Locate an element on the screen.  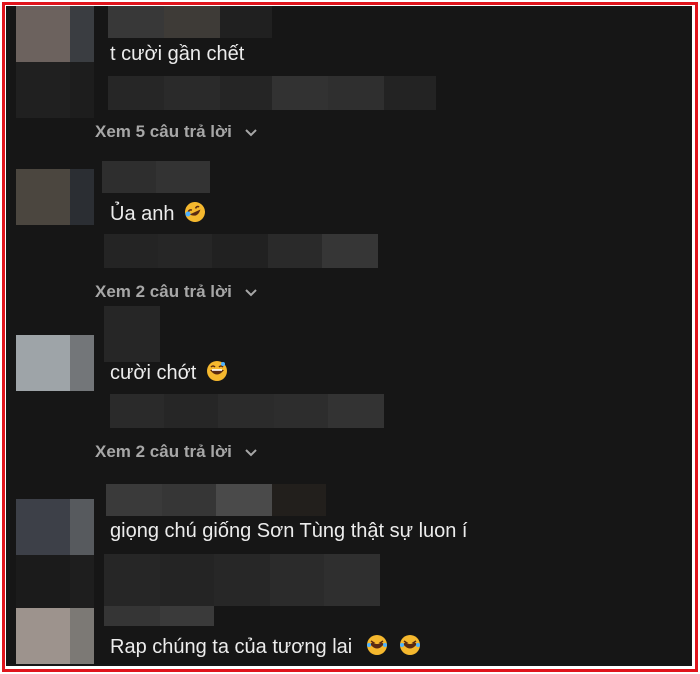
view-replies-link: Xem 5 câu trả lời is located at coordinates (176, 132).